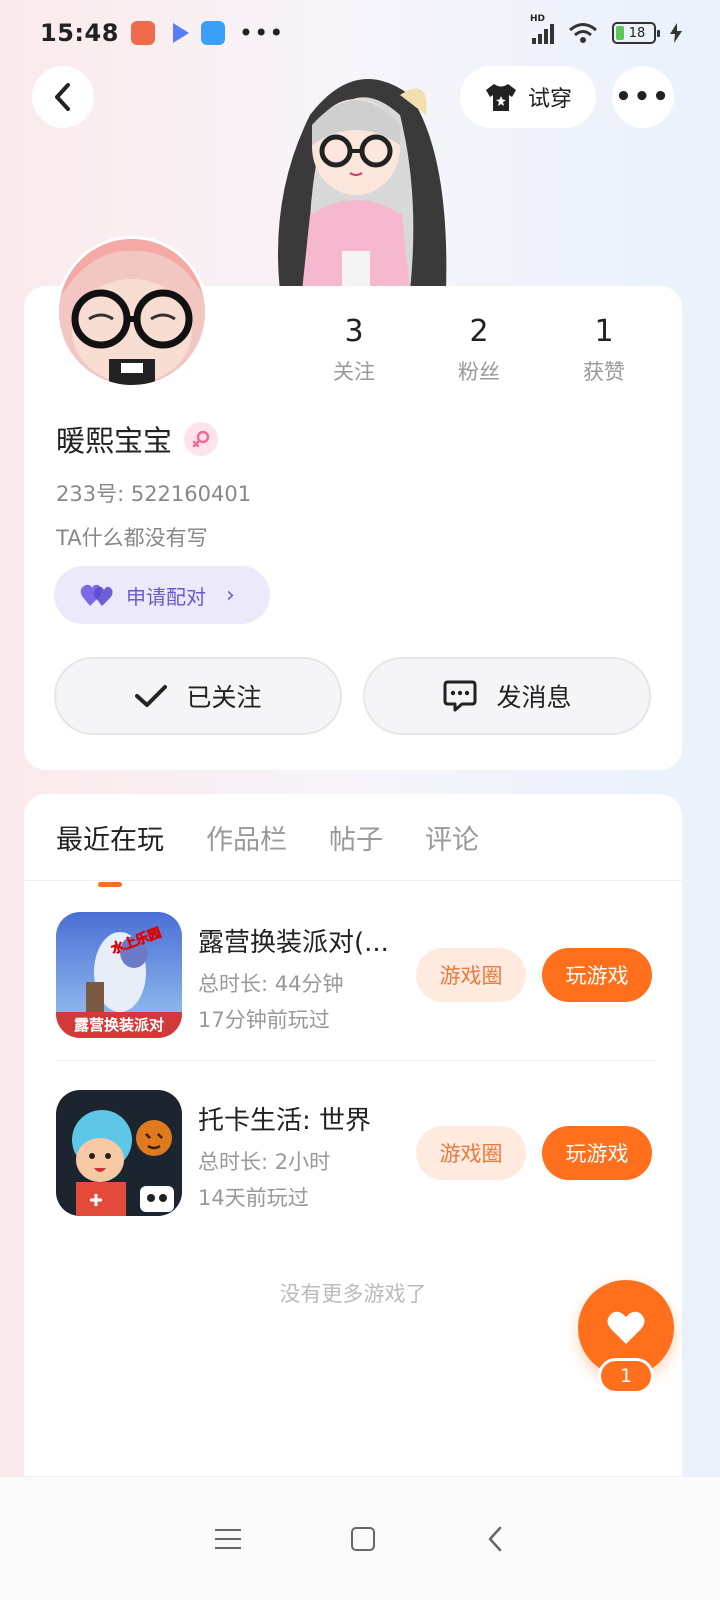  I want to click on chat-bubble-icon, so click(460, 696).